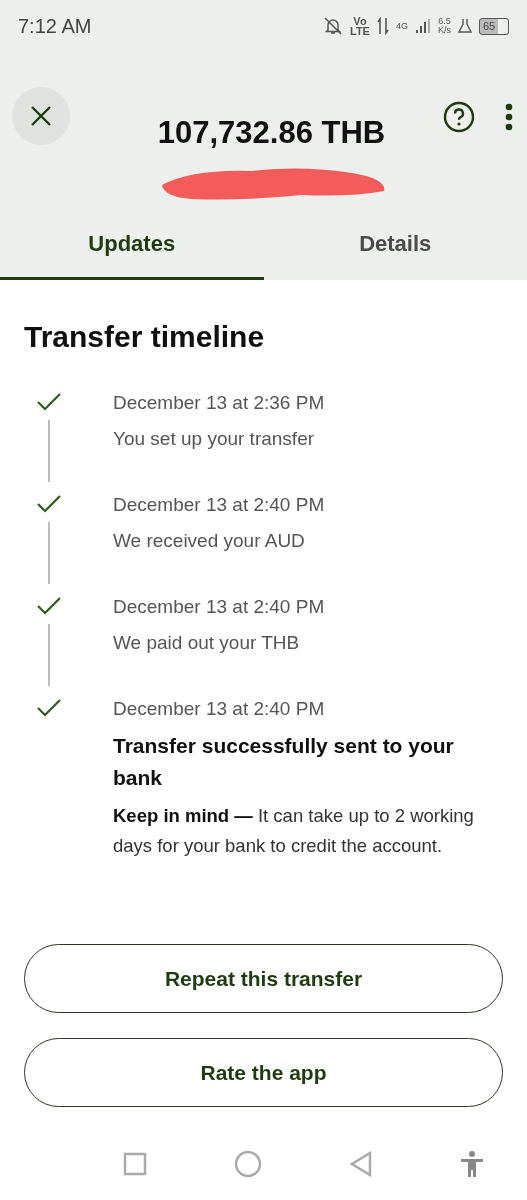  I want to click on bell-off-icon, so click(333, 26).